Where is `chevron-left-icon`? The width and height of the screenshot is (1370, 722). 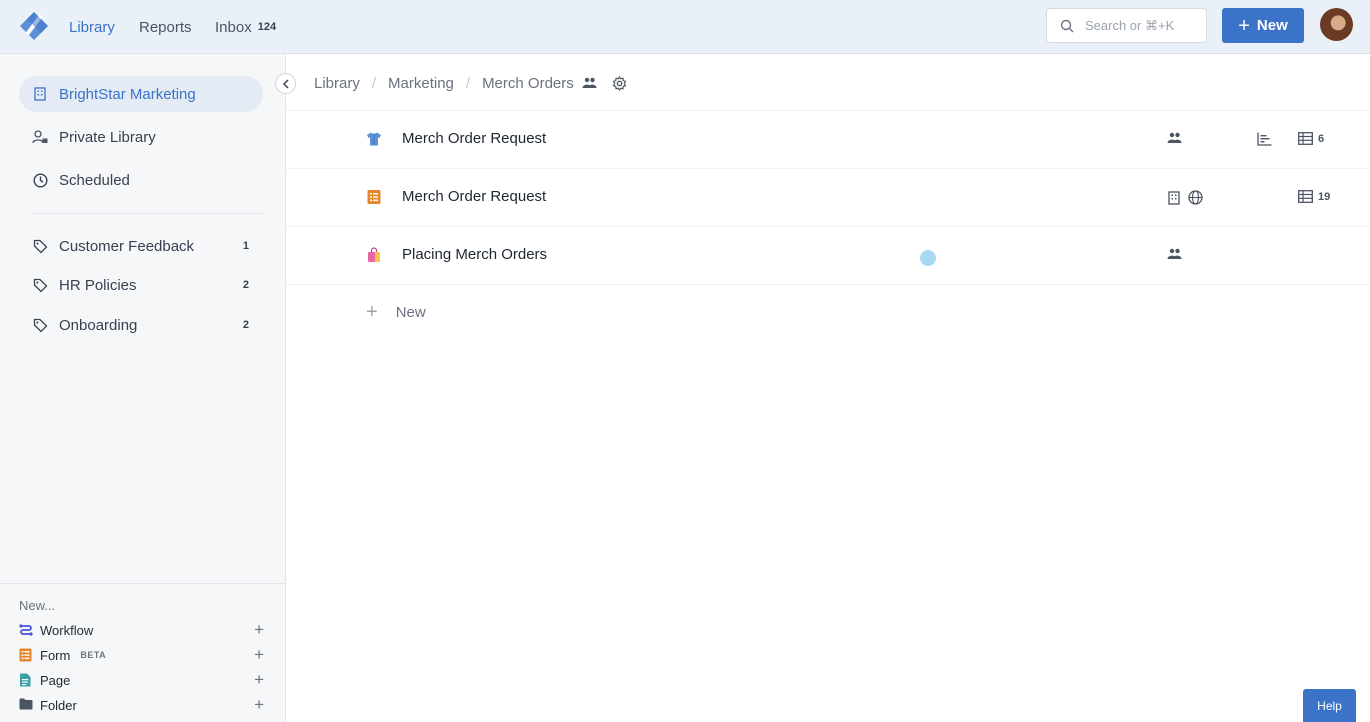
chevron-left-icon is located at coordinates (285, 83).